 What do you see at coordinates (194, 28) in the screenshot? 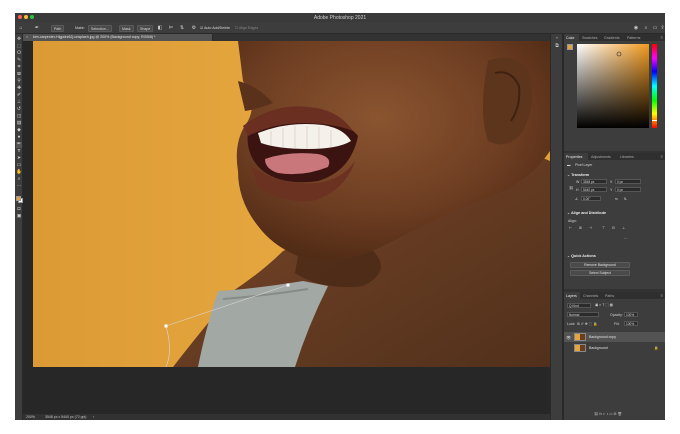
I see `gear-icon: ⚙` at bounding box center [194, 28].